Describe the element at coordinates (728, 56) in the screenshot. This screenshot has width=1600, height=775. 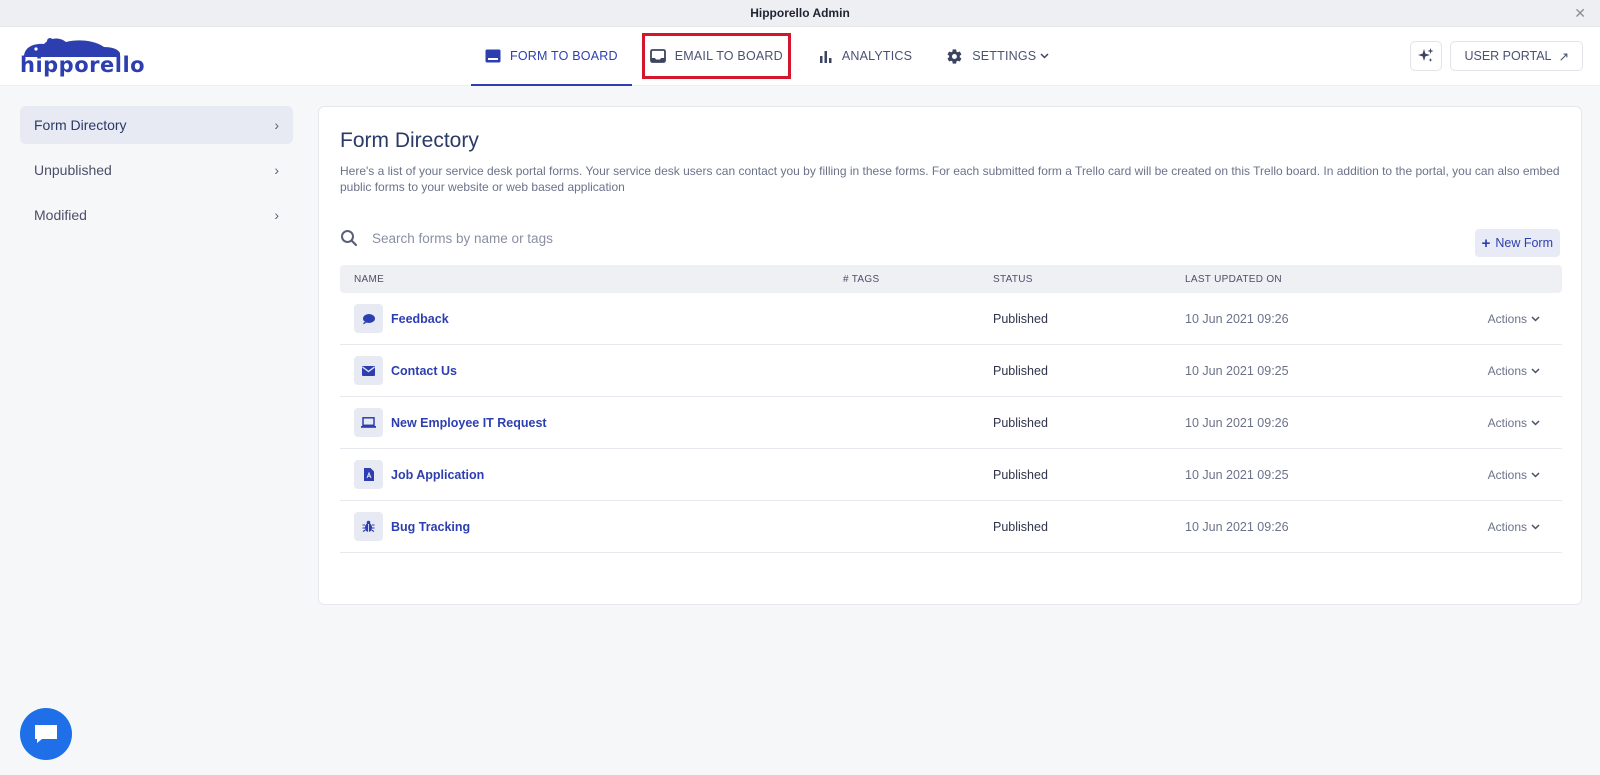
I see `tab-email-to-board-label: EMAIL TO BOARD` at that location.